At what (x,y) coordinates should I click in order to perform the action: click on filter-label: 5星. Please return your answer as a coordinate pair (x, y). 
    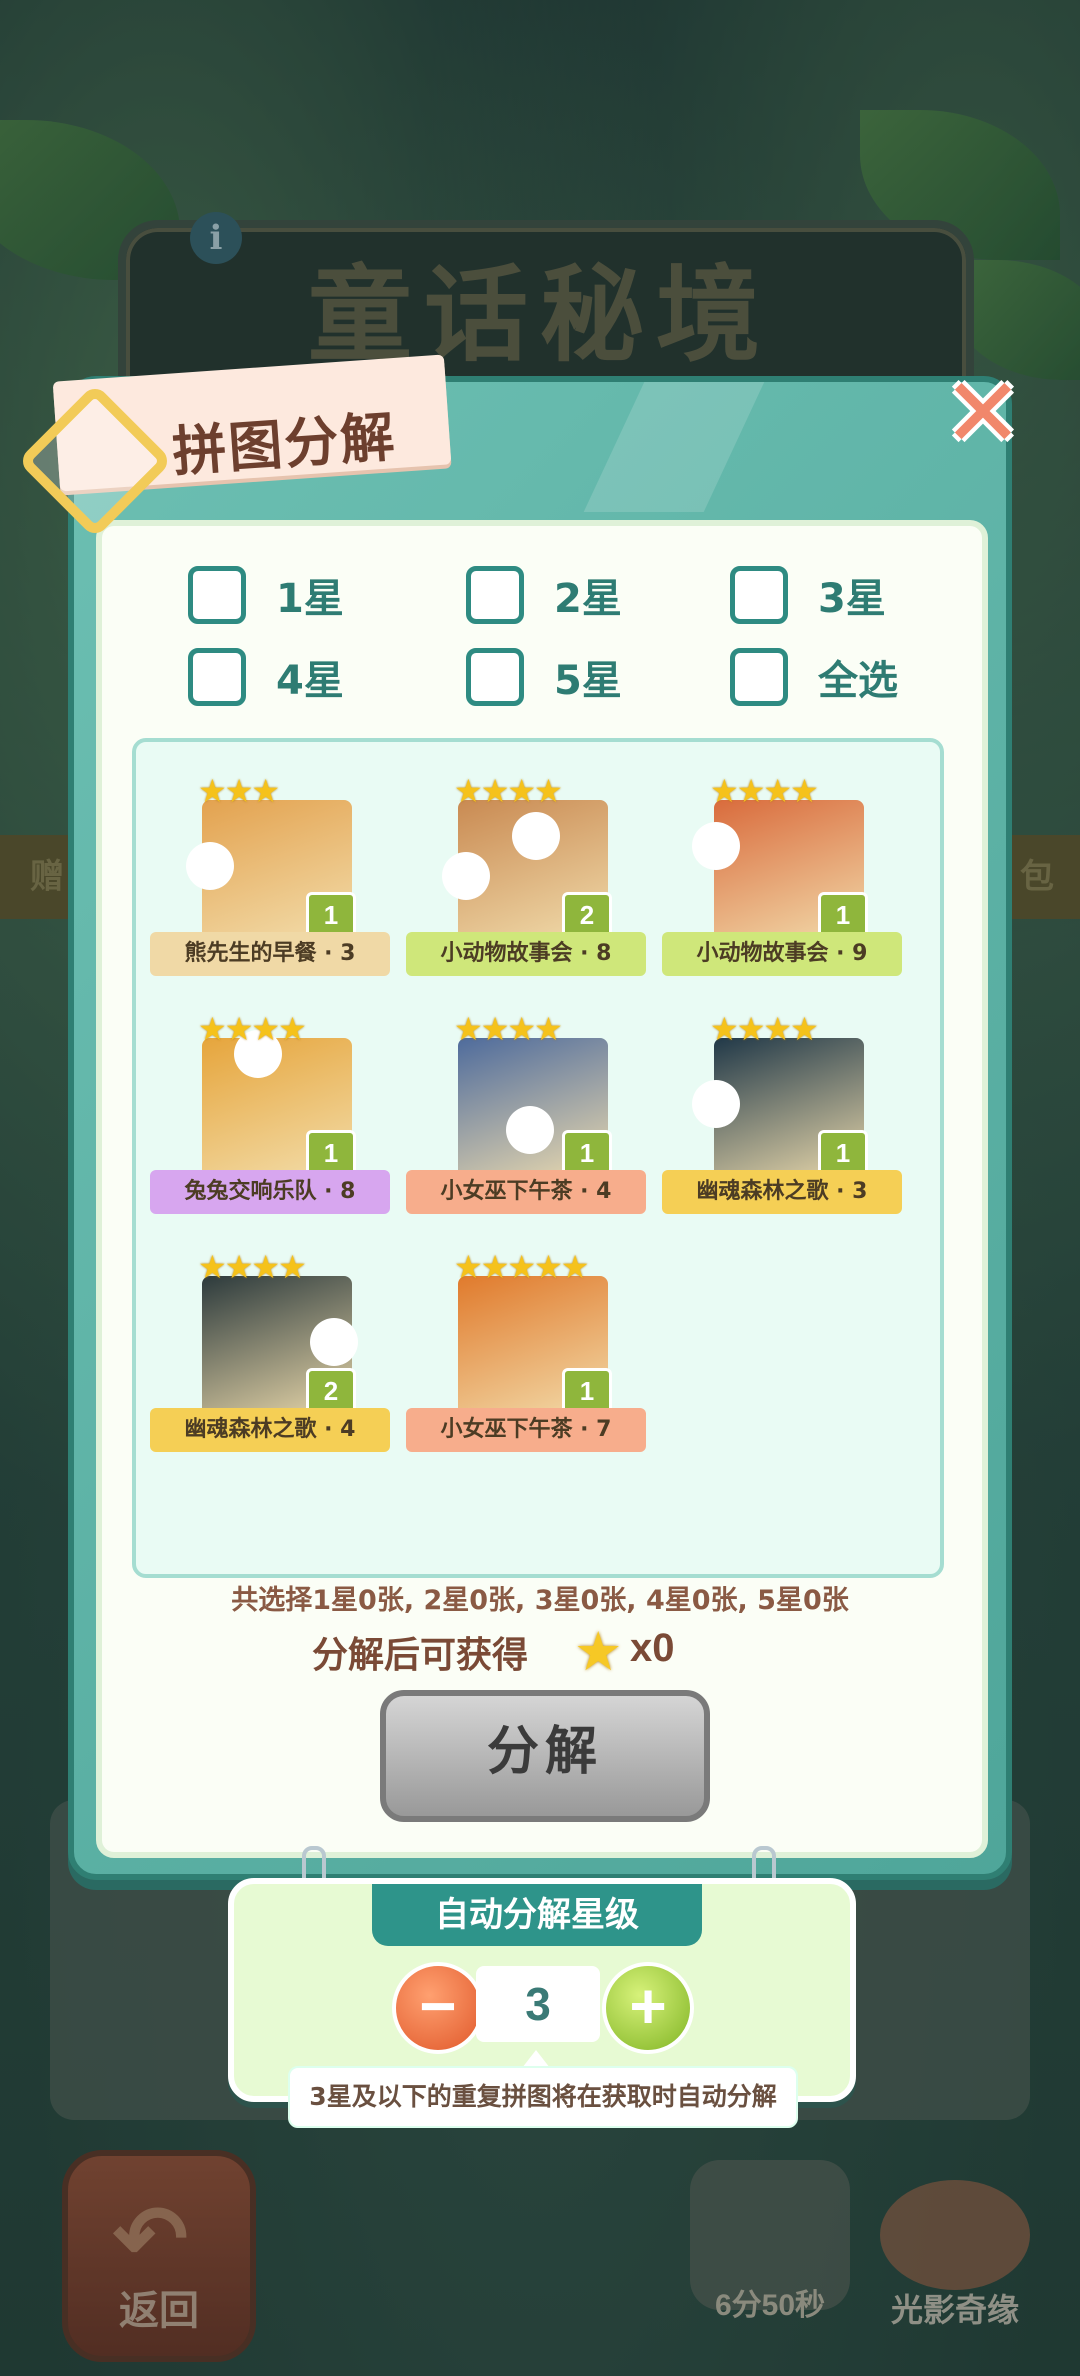
    Looking at the image, I should click on (588, 681).